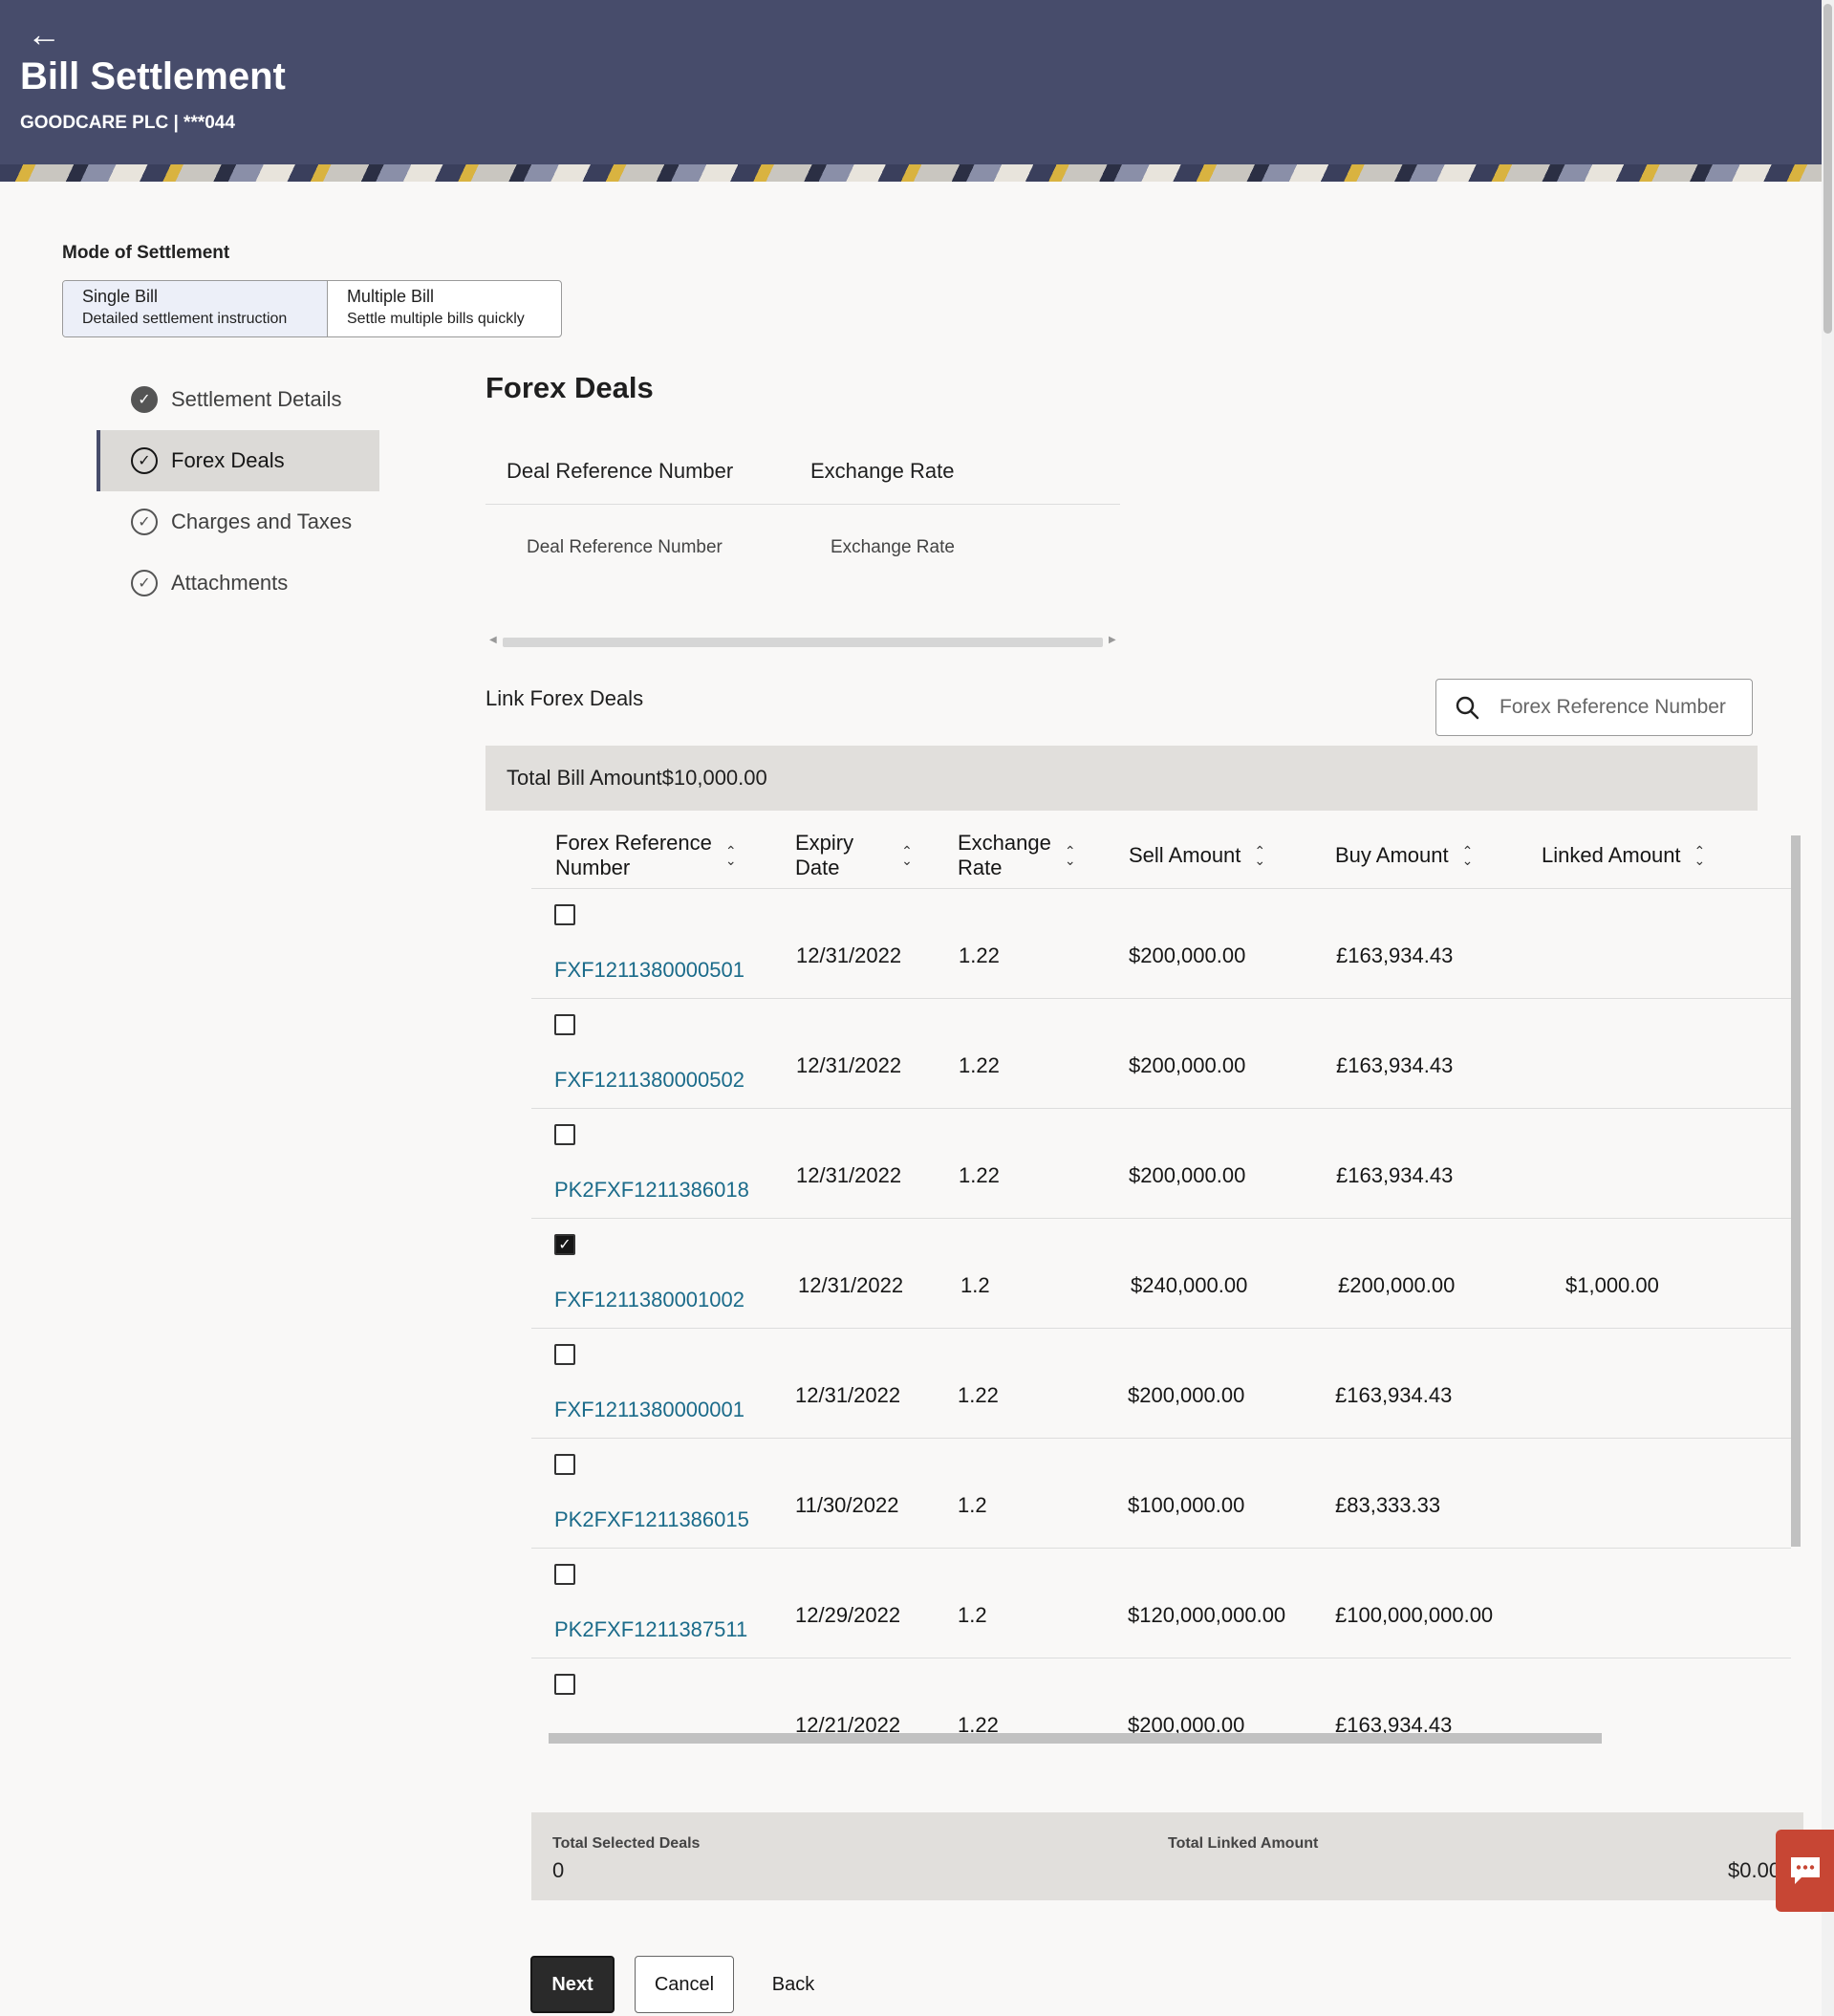 The height and width of the screenshot is (2016, 1834). What do you see at coordinates (1397, 1285) in the screenshot?
I see `buy-amount-cell: £200,000.00` at bounding box center [1397, 1285].